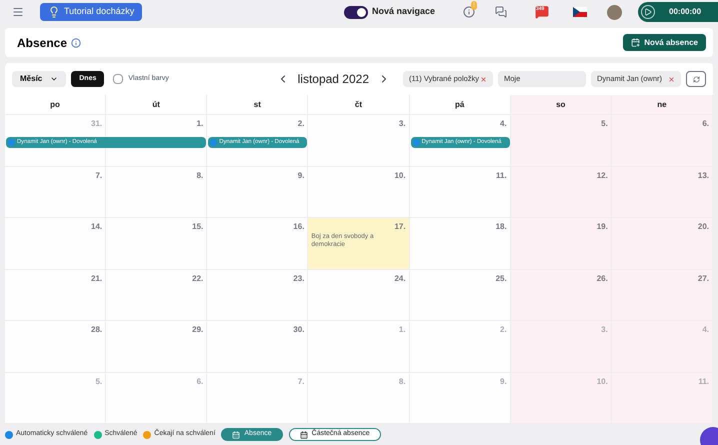 Image resolution: width=718 pixels, height=445 pixels. What do you see at coordinates (96, 278) in the screenshot?
I see `day-number: 21.` at bounding box center [96, 278].